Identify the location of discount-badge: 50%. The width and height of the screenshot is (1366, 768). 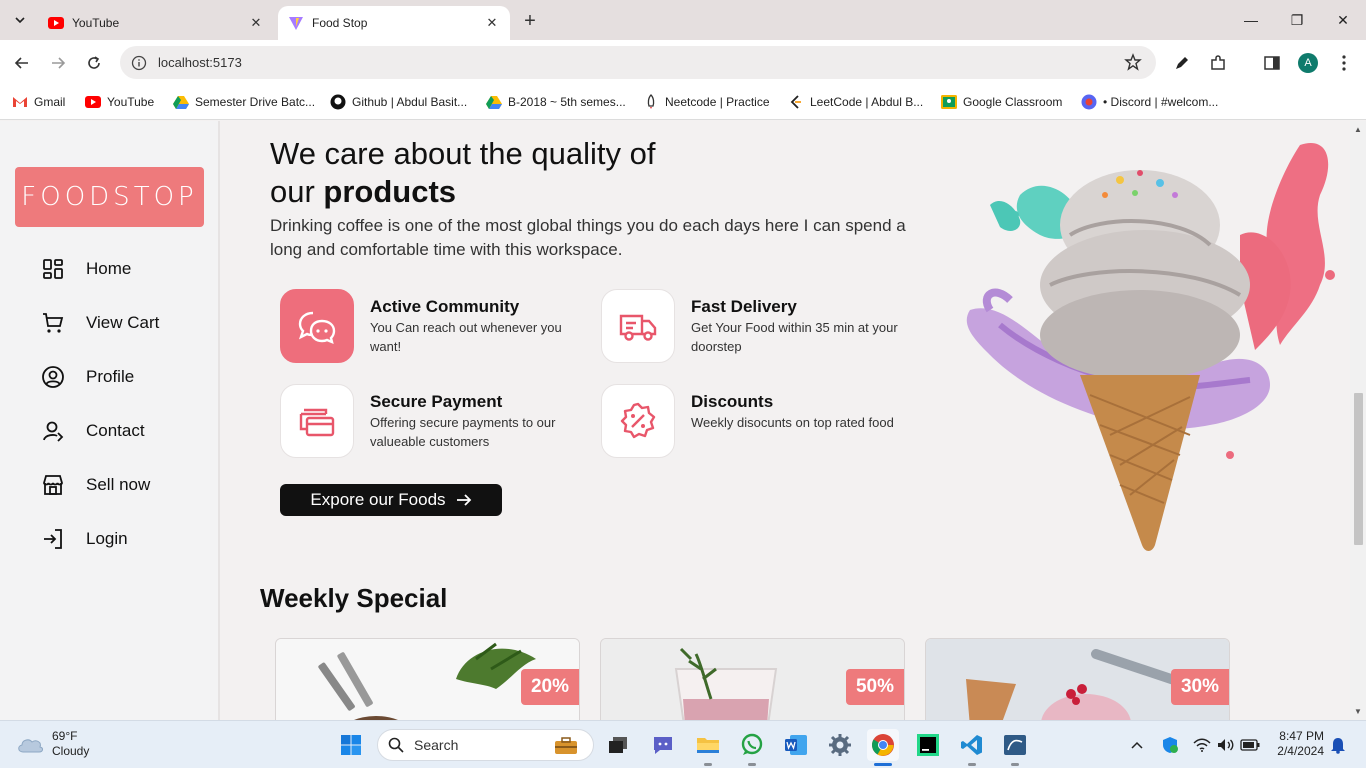
(875, 687).